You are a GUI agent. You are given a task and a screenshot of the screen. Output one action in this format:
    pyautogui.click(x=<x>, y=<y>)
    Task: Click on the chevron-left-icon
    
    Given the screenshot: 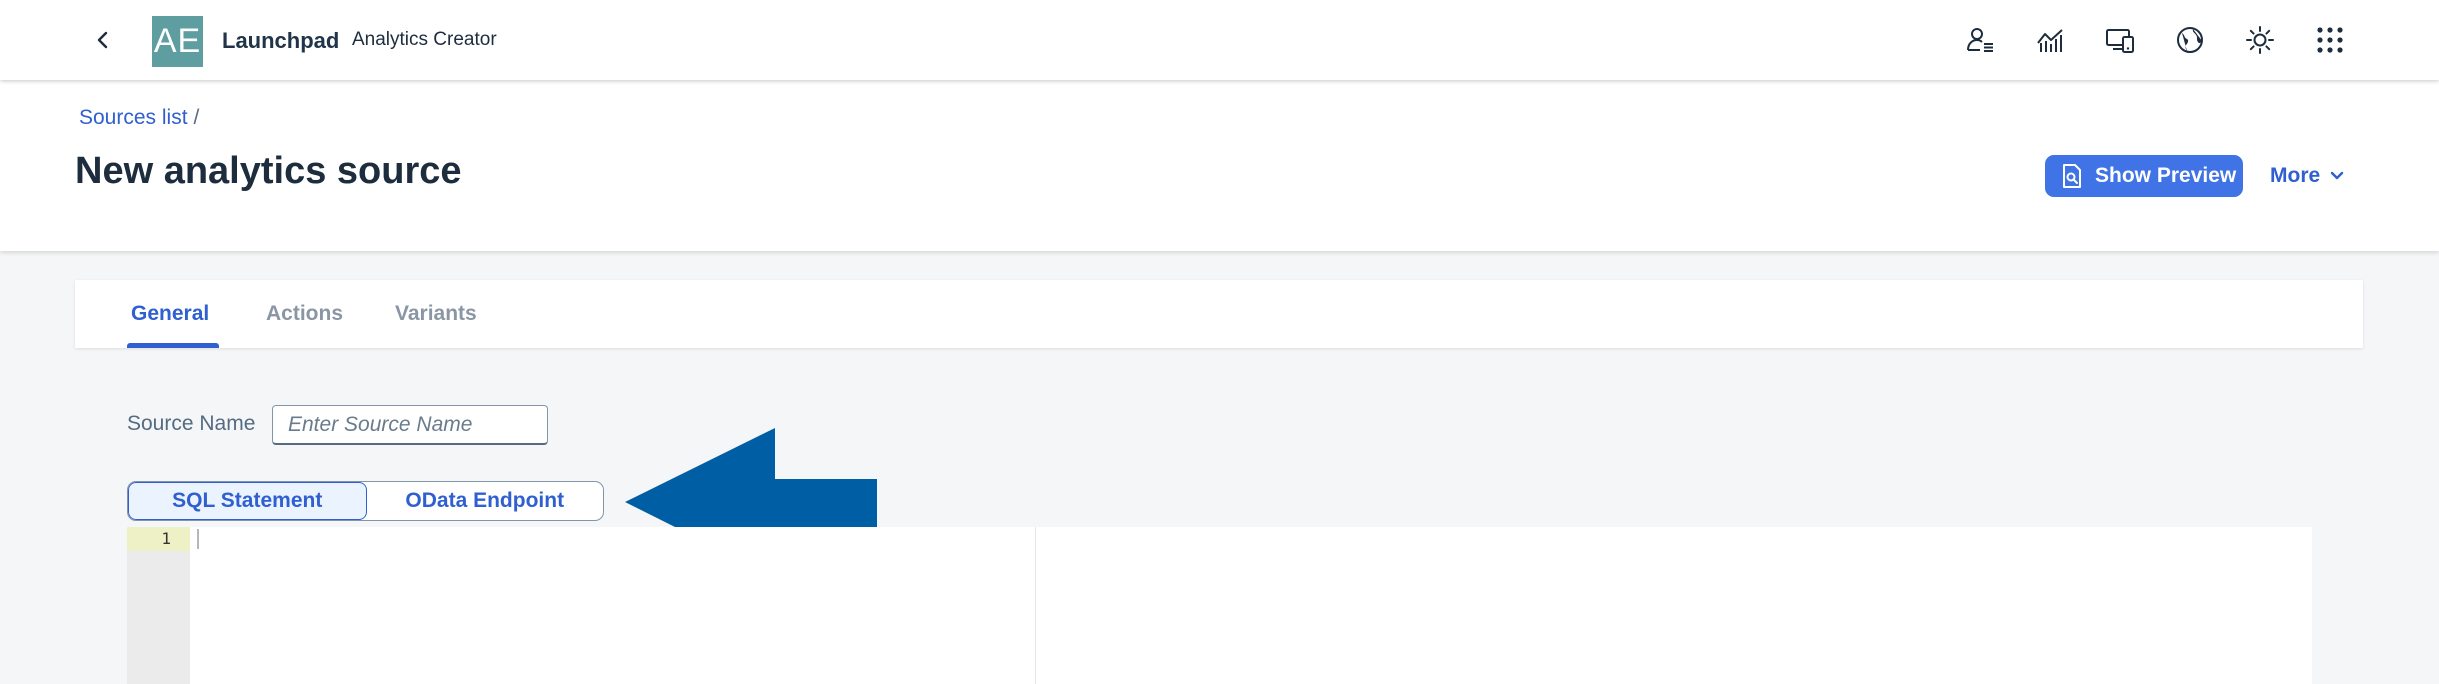 What is the action you would take?
    pyautogui.click(x=102, y=40)
    